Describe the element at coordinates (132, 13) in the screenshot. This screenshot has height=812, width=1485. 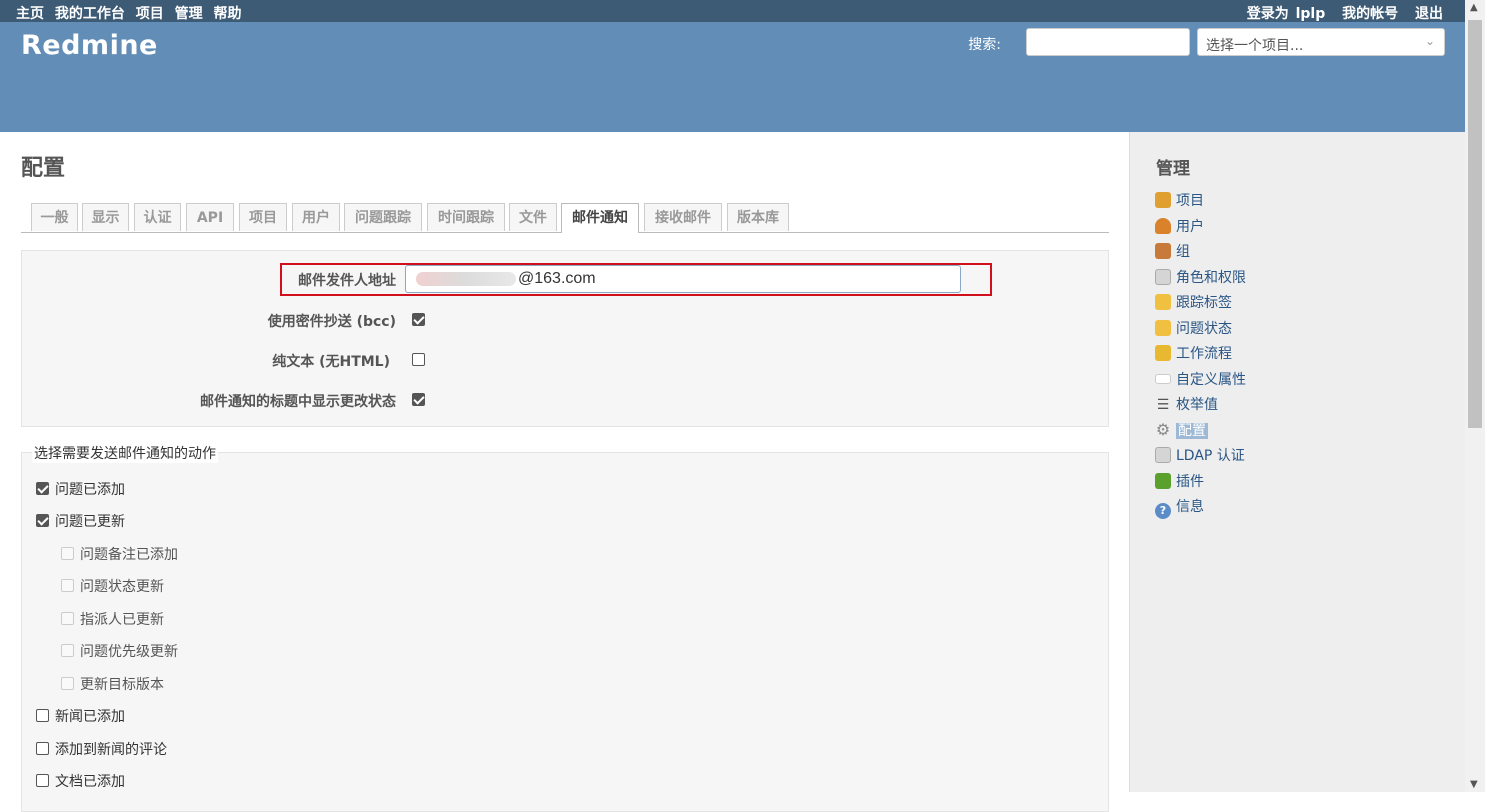
I see `top-menu-left: 主页 我的工作台 项目 管理 帮助` at that location.